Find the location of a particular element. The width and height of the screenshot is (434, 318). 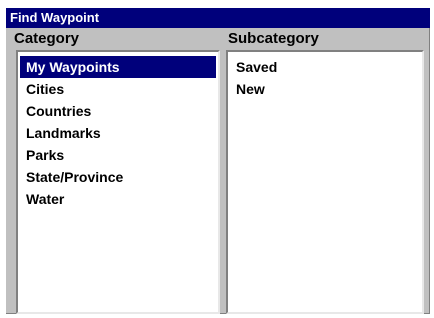

category-item-countries: Countries is located at coordinates (118, 111).